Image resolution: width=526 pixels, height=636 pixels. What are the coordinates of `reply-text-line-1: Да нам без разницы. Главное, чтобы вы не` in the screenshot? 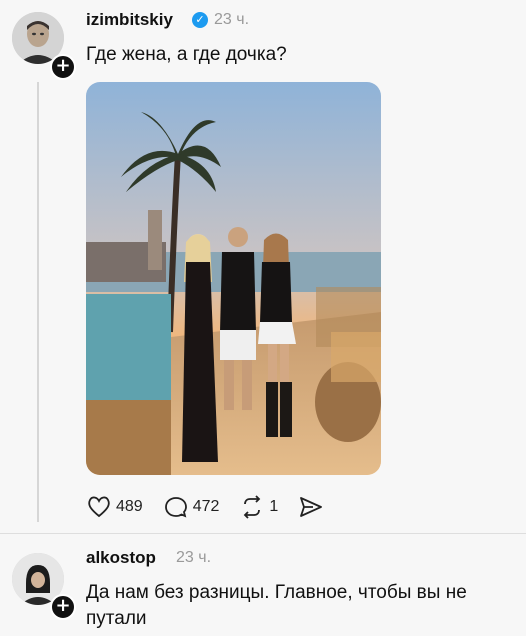 It's located at (276, 592).